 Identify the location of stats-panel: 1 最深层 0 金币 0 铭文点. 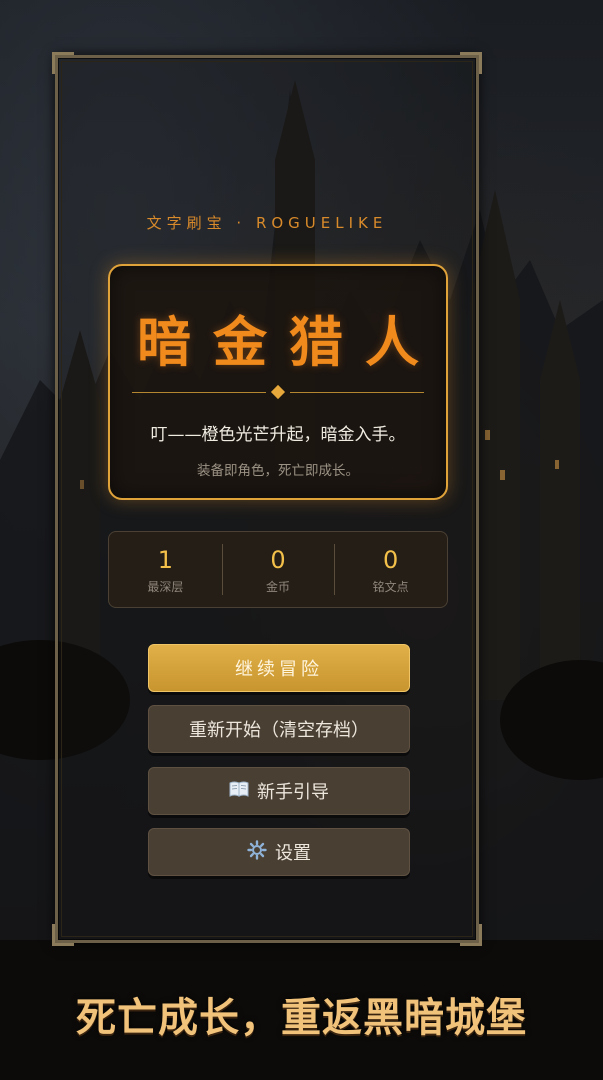
(278, 569).